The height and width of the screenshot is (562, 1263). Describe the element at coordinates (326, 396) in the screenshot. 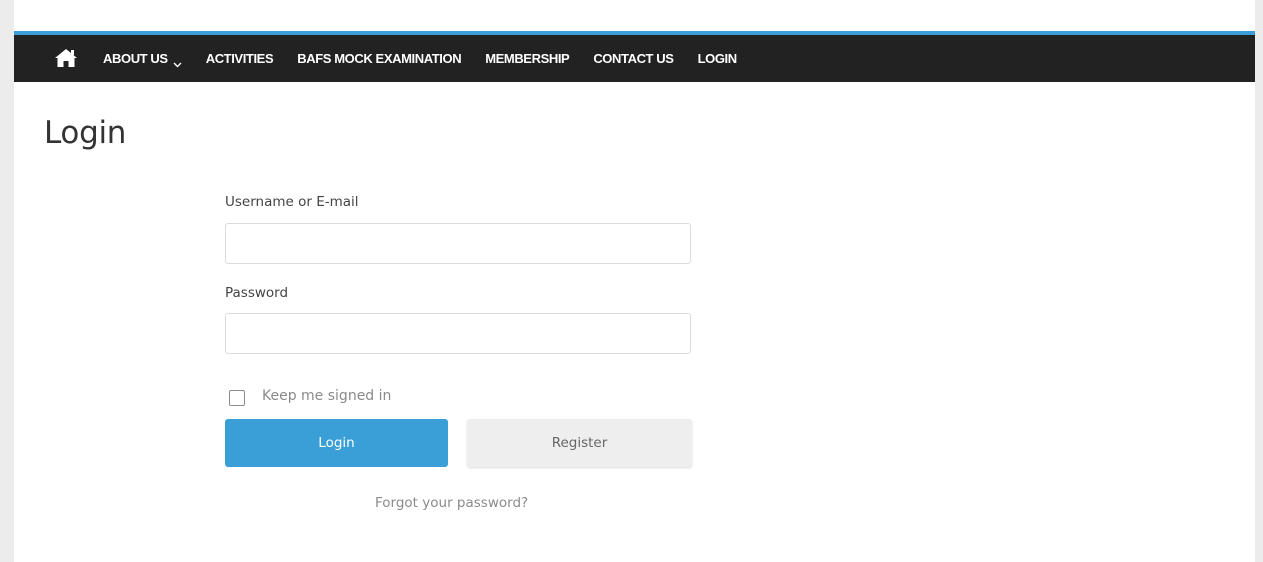

I see `keep-signed-in-label: Keep me signed in` at that location.